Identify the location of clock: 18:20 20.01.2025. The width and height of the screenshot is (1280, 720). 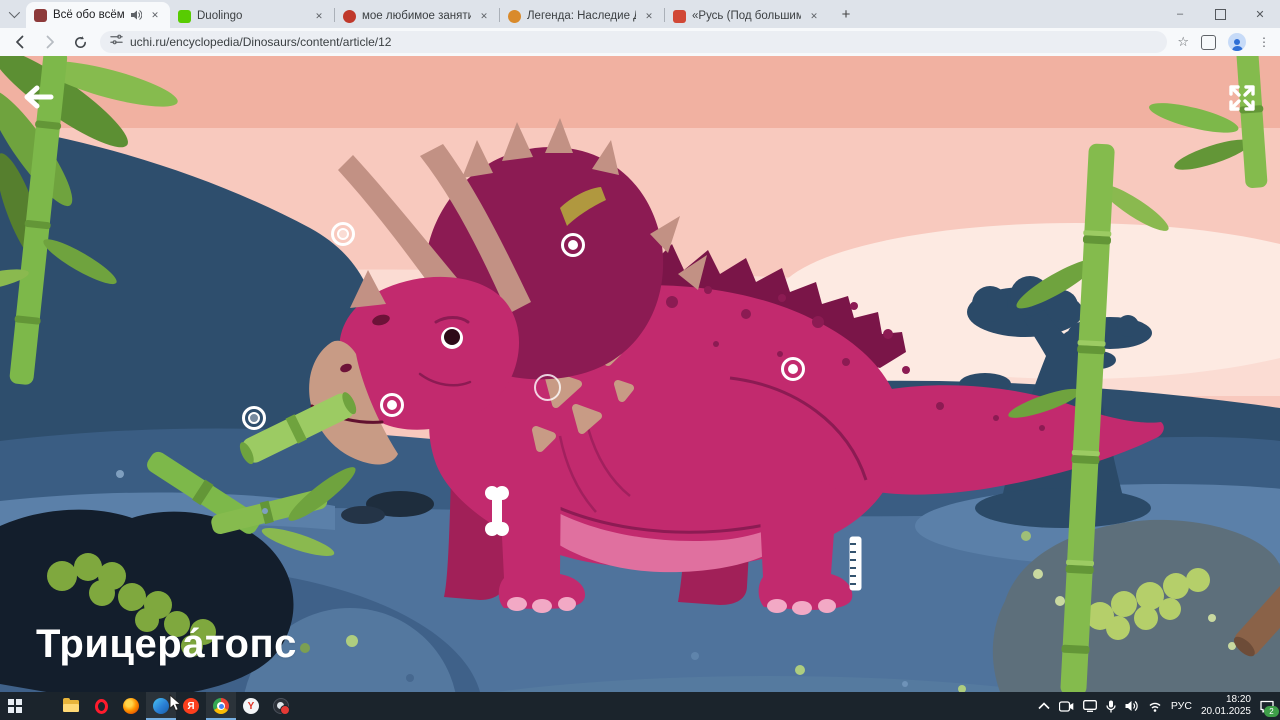
(1226, 706).